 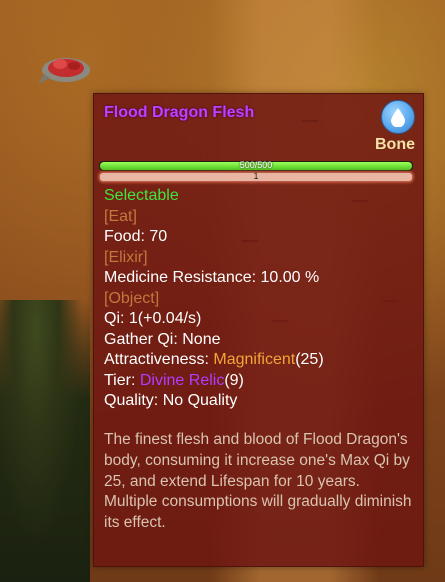 I want to click on attractiveness-label: Attractiveness:, so click(x=159, y=359).